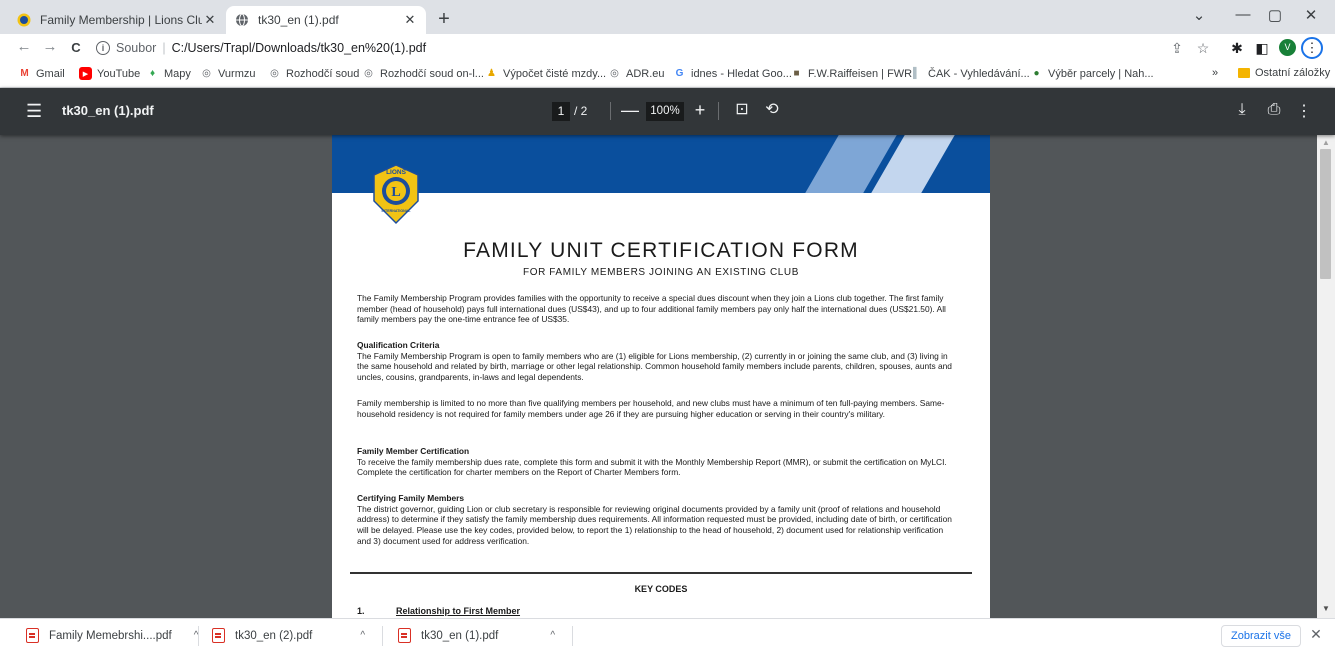 This screenshot has width=1335, height=653. Describe the element at coordinates (630, 110) in the screenshot. I see `zoom-out-button: —` at that location.